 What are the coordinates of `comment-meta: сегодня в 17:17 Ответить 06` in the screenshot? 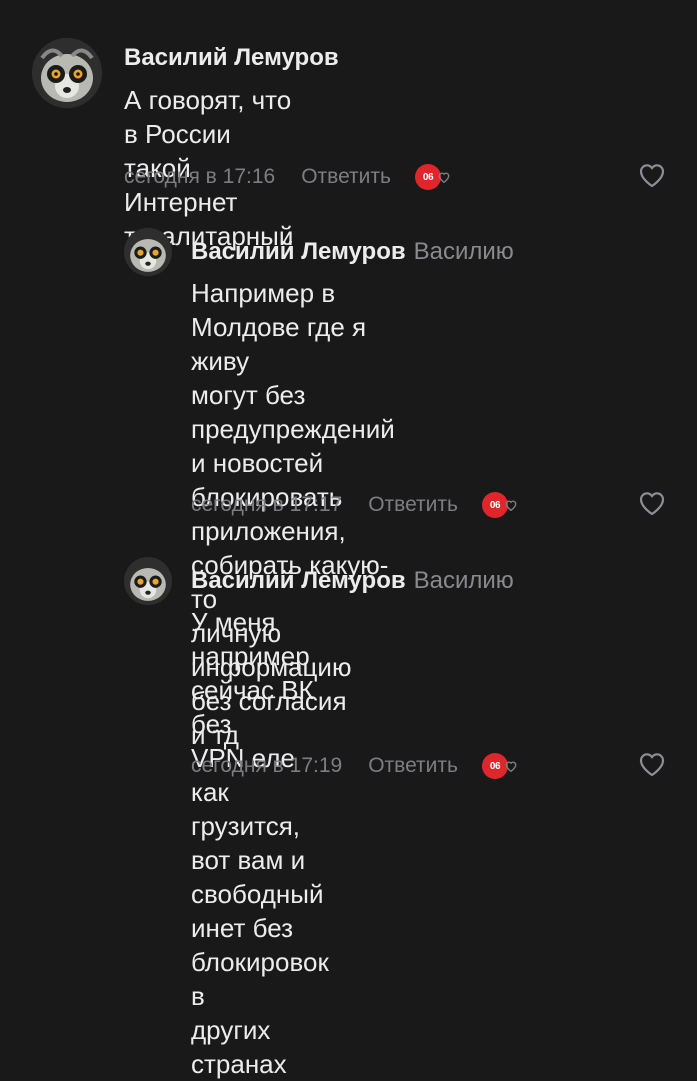 It's located at (356, 505).